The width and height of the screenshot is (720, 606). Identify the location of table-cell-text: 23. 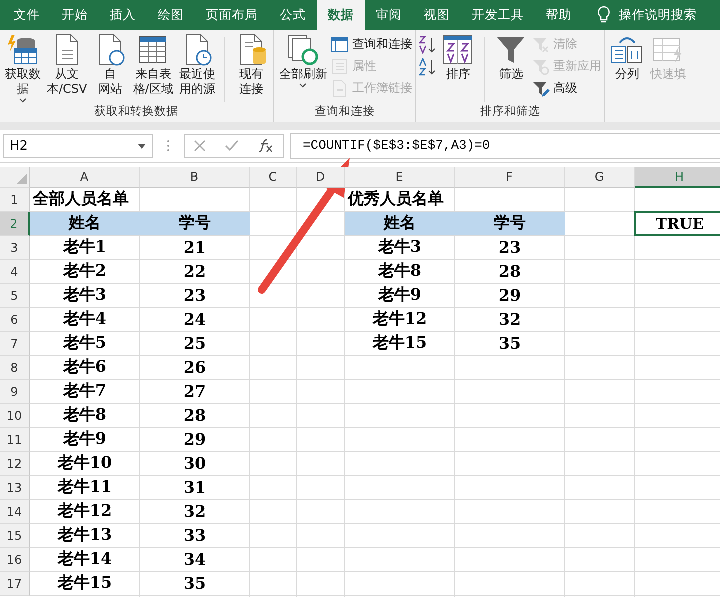
(510, 248).